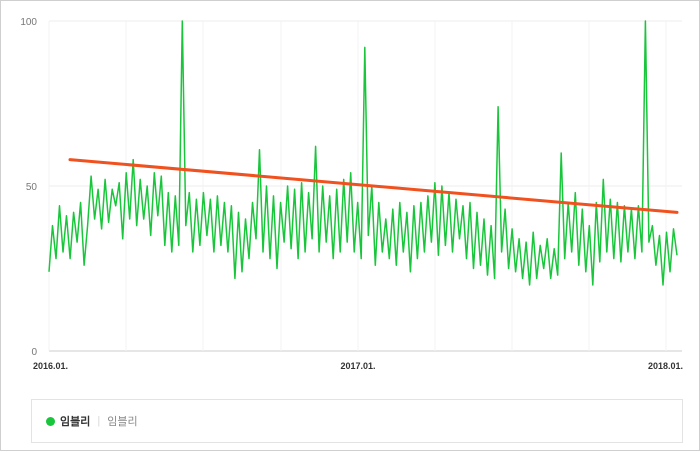 The image size is (700, 452). I want to click on y-tick-label: 100, so click(28, 22).